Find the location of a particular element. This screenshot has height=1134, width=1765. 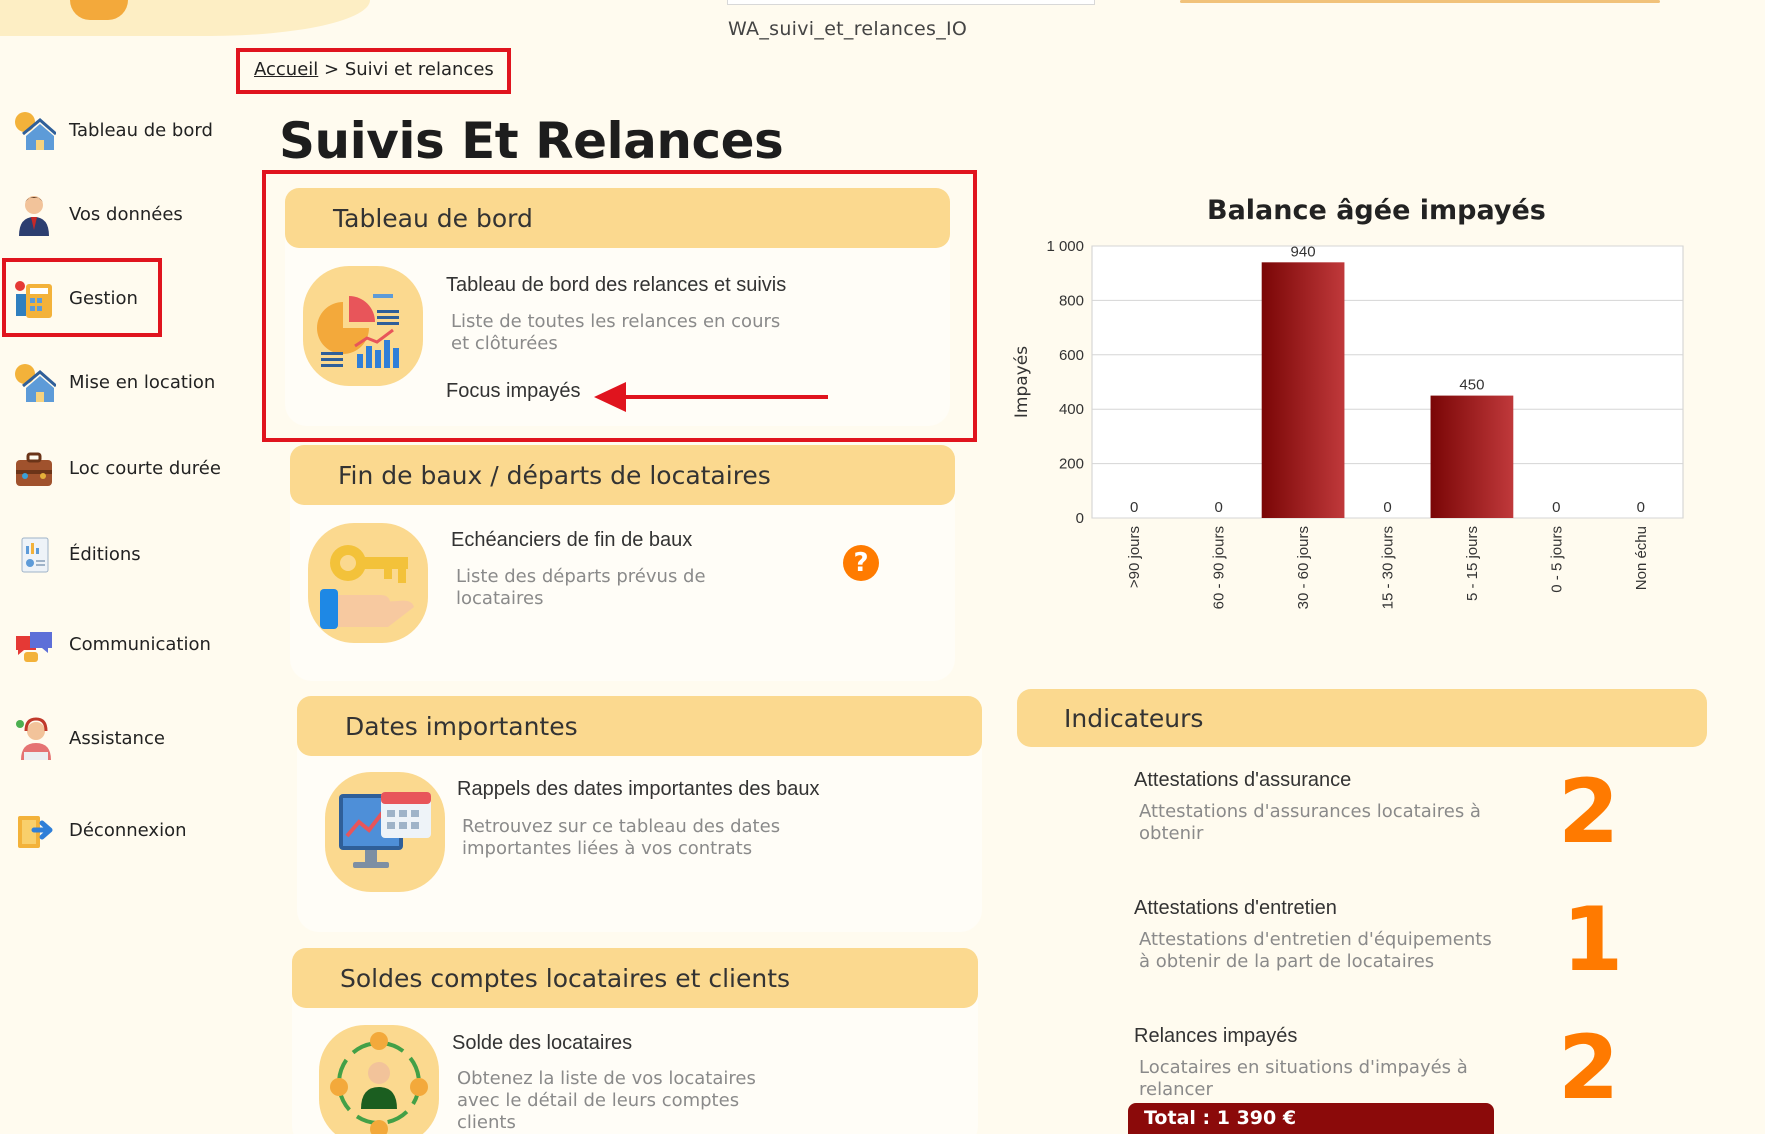

card-header: Dates importantes is located at coordinates (639, 726).